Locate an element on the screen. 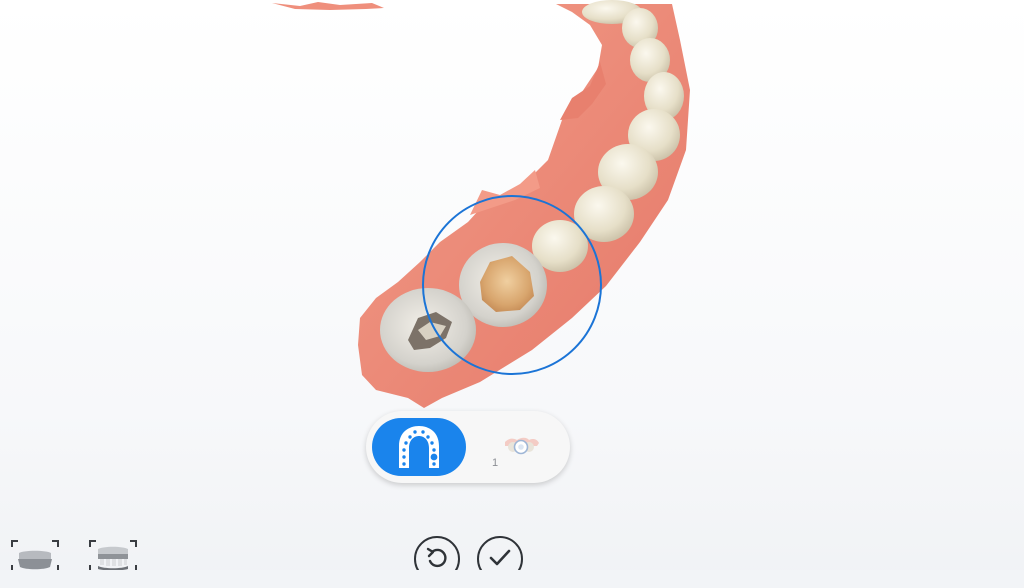 The image size is (1024, 588). dental-arch-icon is located at coordinates (419, 447).